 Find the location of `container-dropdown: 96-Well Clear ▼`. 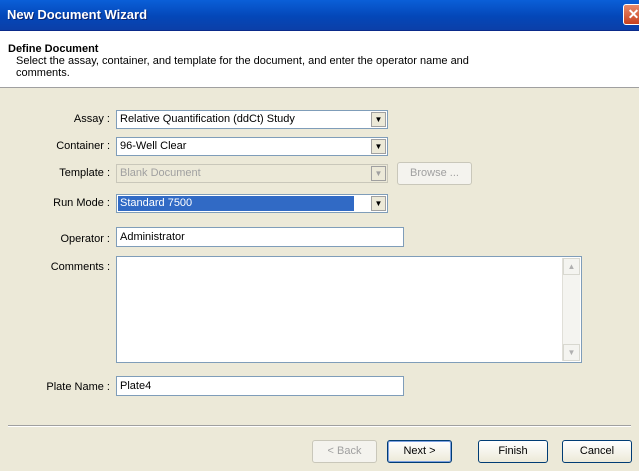

container-dropdown: 96-Well Clear ▼ is located at coordinates (252, 146).